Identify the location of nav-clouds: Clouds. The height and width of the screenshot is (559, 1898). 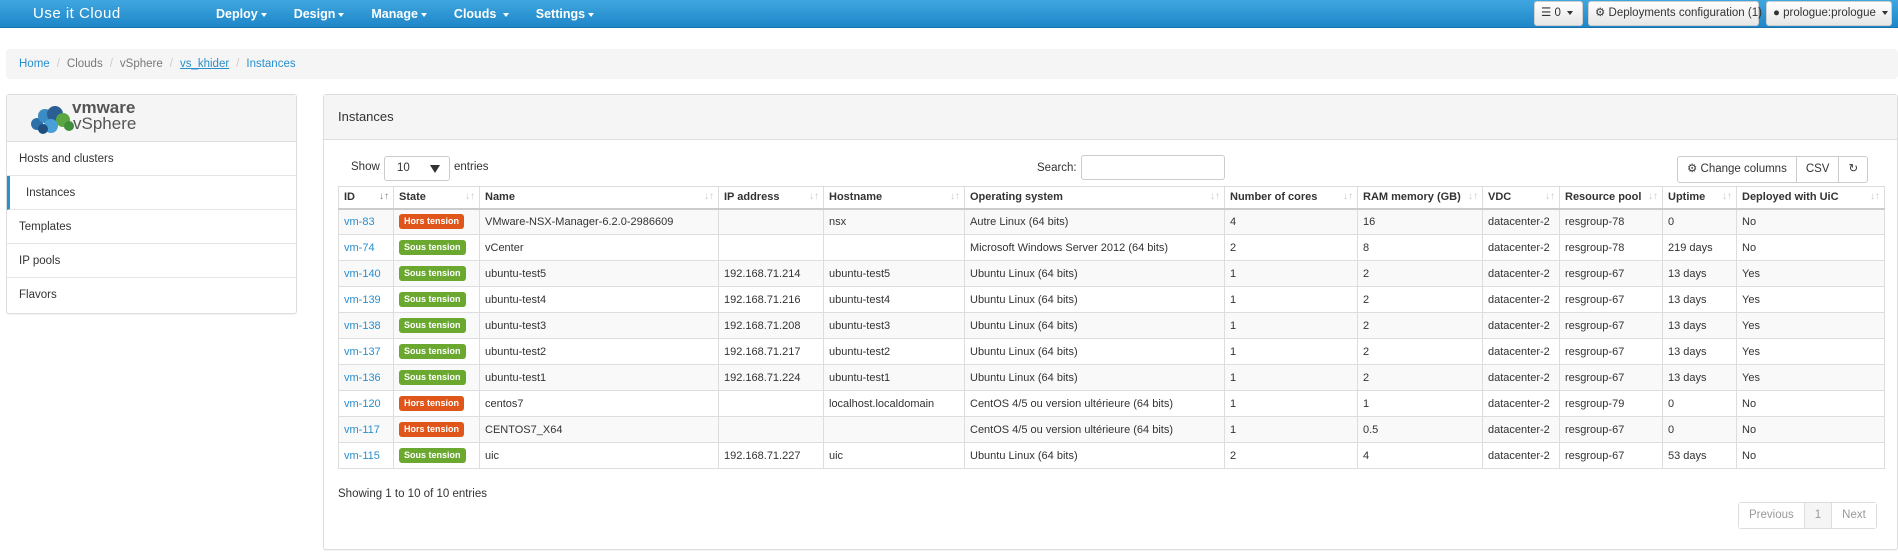
(481, 14).